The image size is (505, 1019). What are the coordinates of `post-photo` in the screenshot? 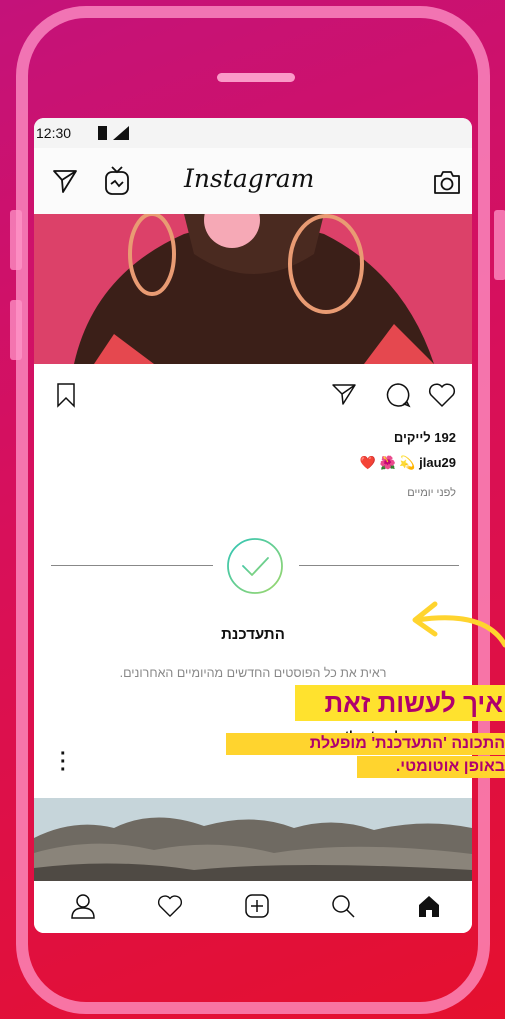 It's located at (253, 289).